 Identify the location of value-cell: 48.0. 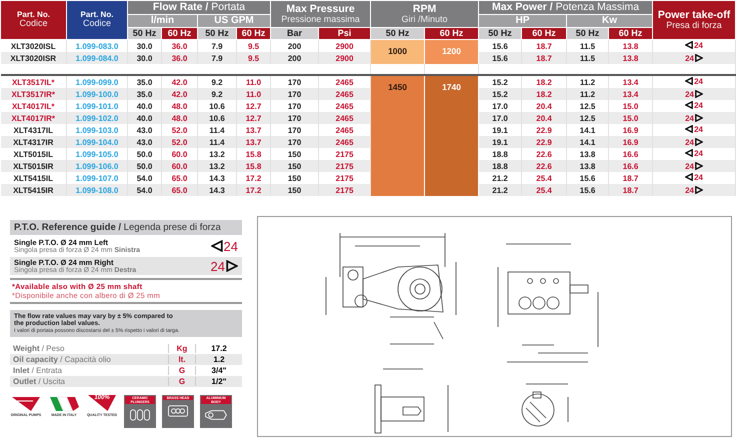
(180, 118).